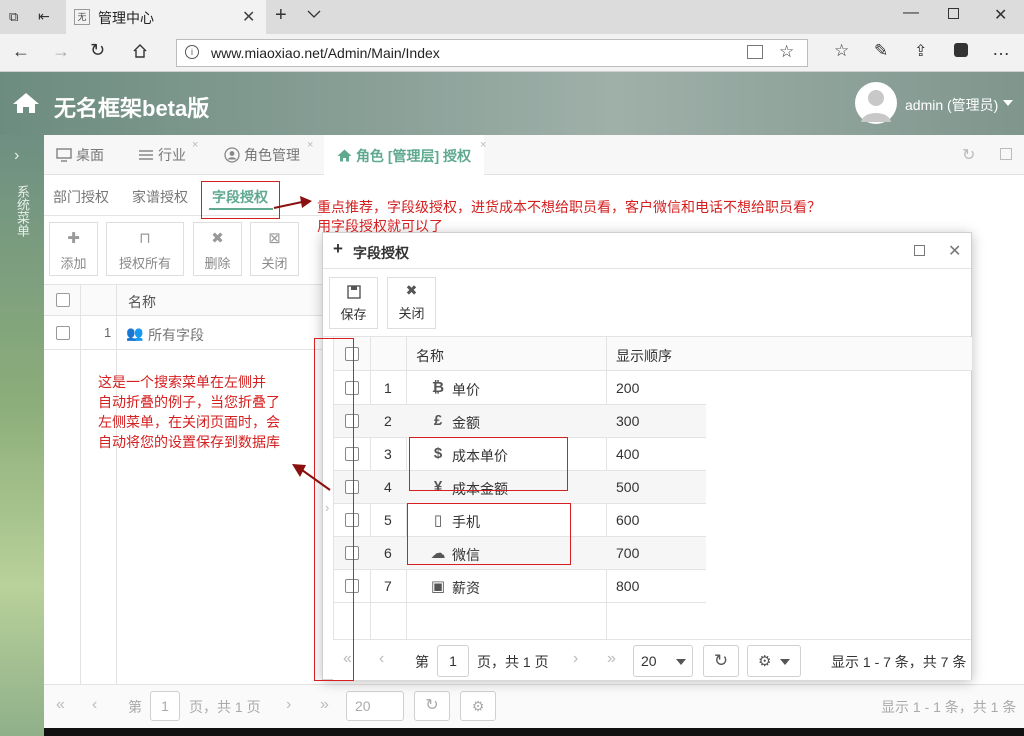 This screenshot has height=736, width=1024. What do you see at coordinates (466, 588) in the screenshot?
I see `row-field-name: 薪资` at bounding box center [466, 588].